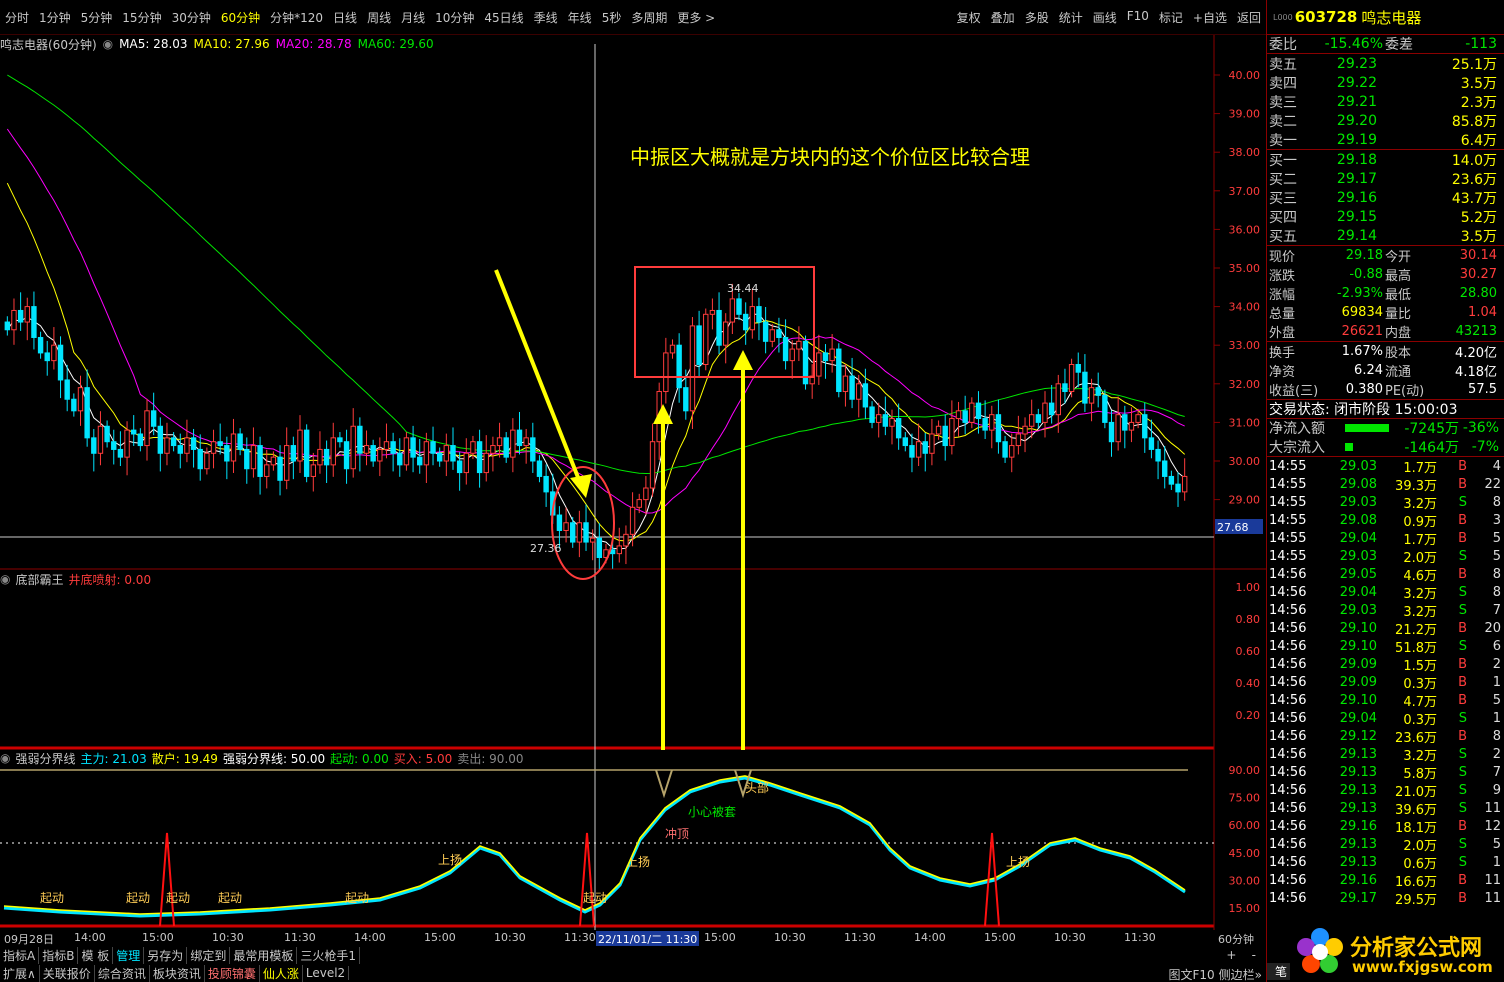 The height and width of the screenshot is (982, 1504). What do you see at coordinates (1385, 844) in the screenshot?
I see `tick-row: 14:56 29.13 2.0万 S 5` at bounding box center [1385, 844].